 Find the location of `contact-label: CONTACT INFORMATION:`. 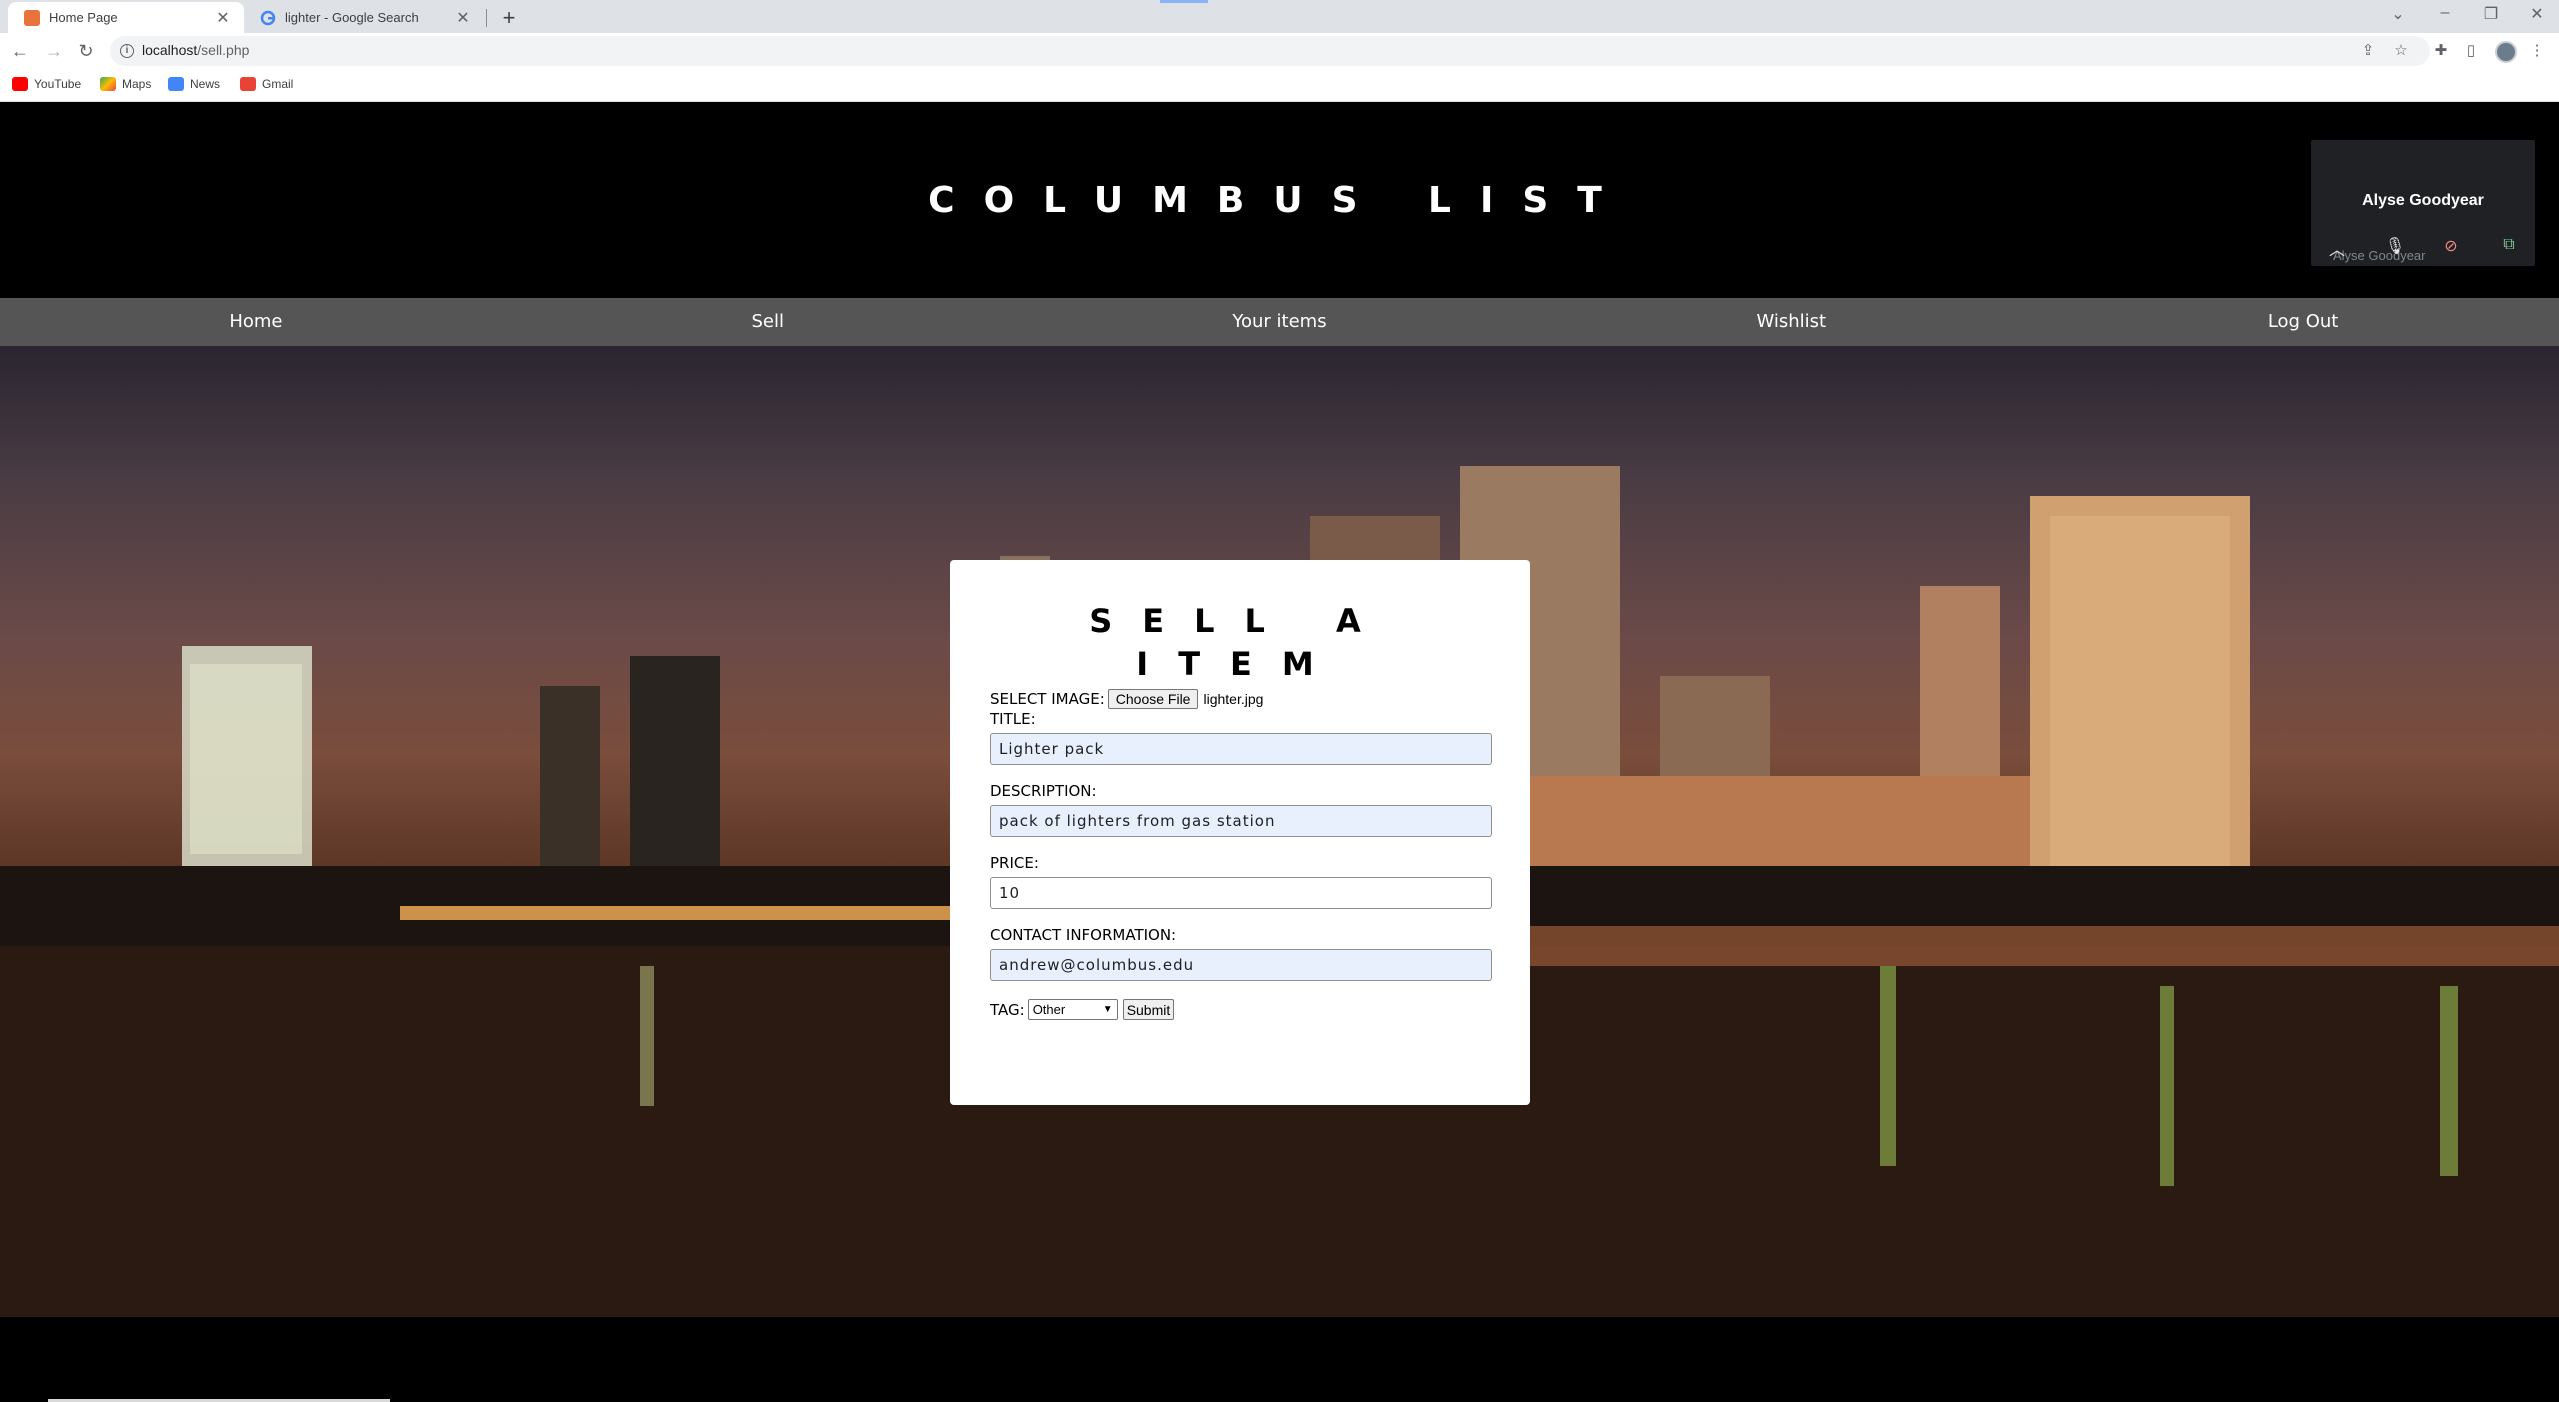

contact-label: CONTACT INFORMATION: is located at coordinates (1083, 935).